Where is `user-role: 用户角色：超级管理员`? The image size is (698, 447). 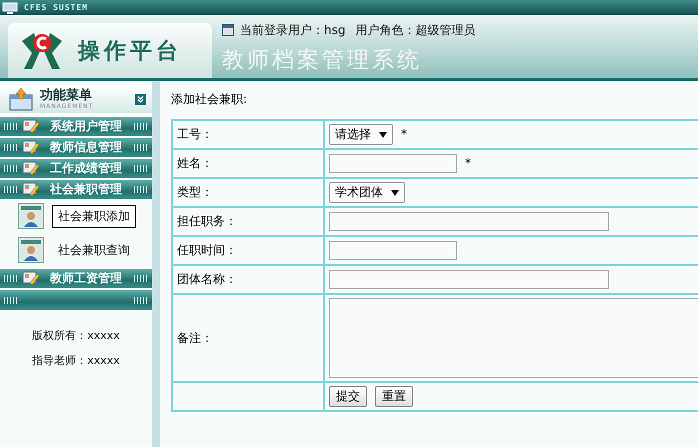 user-role: 用户角色：超级管理员 is located at coordinates (415, 30).